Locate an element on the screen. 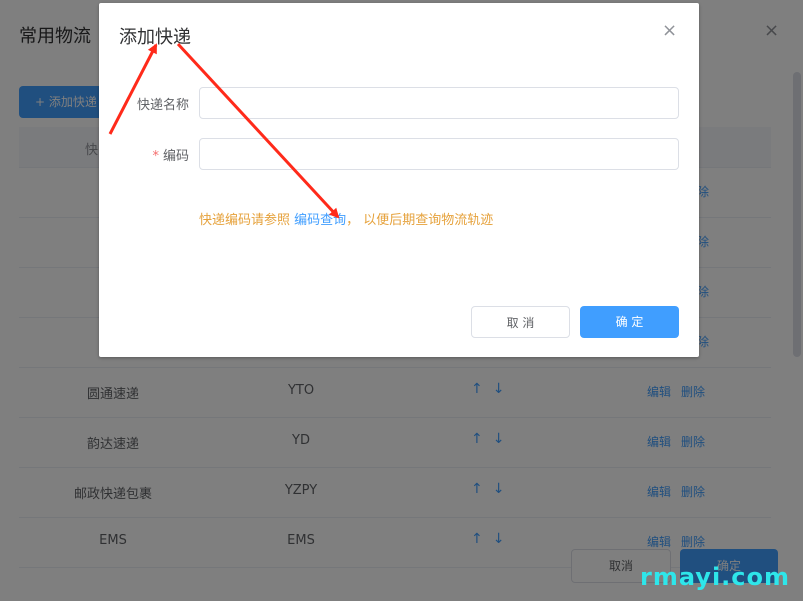 This screenshot has width=803, height=601. watermark-logo: rmayi.com is located at coordinates (715, 577).